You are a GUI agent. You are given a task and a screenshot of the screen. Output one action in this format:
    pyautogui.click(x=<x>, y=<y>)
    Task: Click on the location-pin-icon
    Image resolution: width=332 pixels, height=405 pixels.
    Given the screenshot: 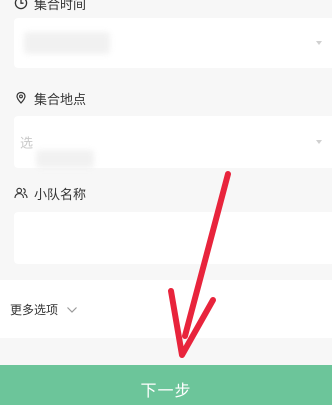 What is the action you would take?
    pyautogui.click(x=21, y=97)
    